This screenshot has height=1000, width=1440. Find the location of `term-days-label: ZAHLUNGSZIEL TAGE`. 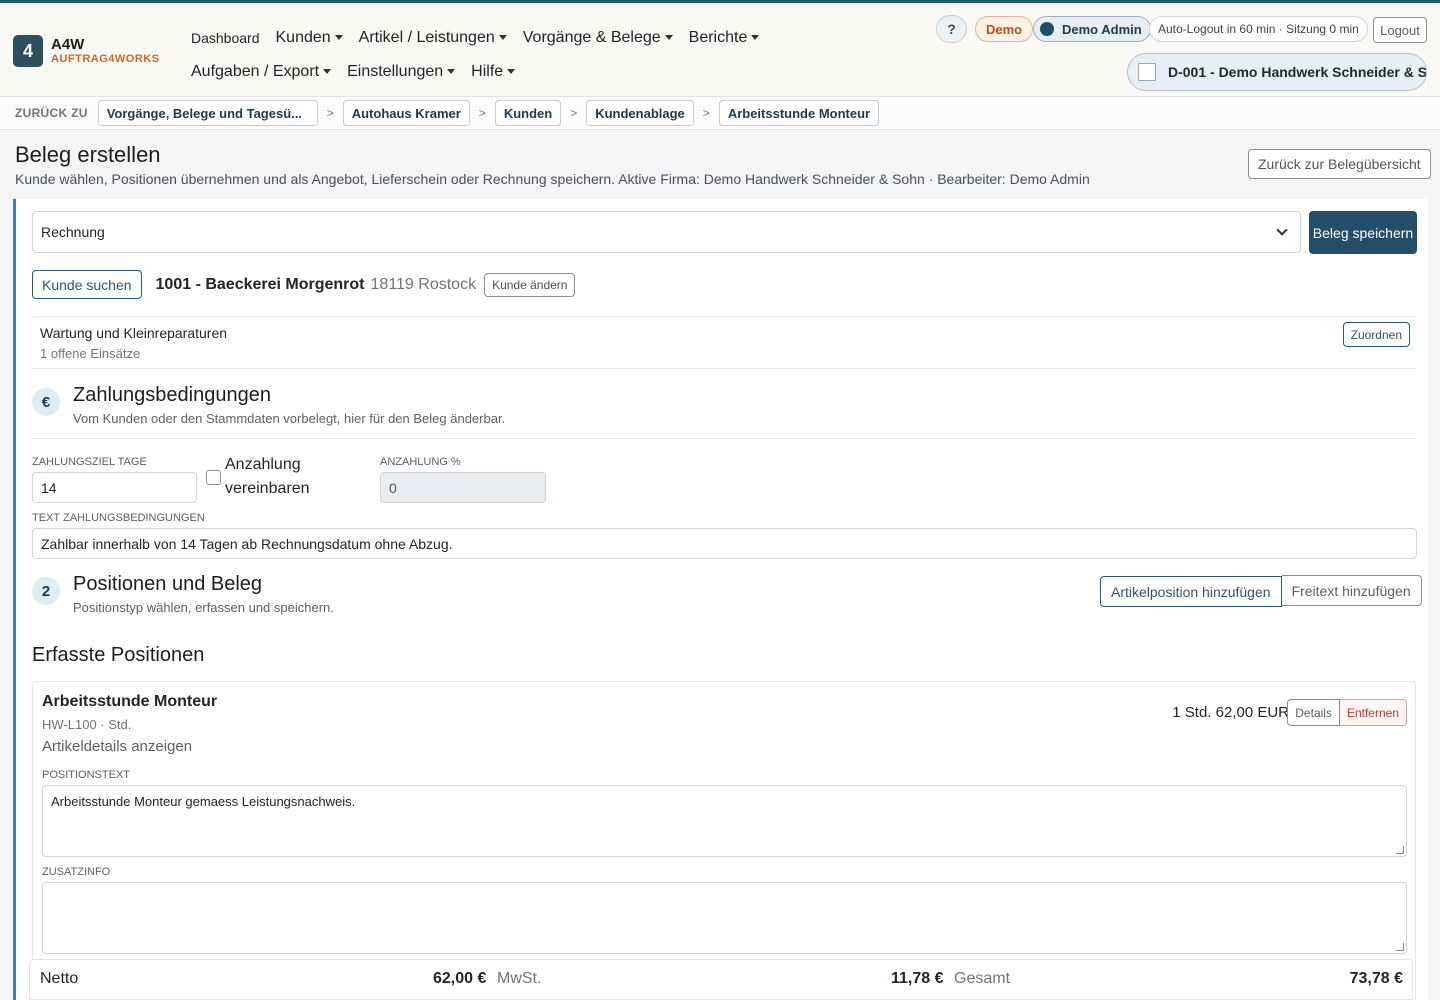

term-days-label: ZAHLUNGSZIEL TAGE is located at coordinates (89, 462).